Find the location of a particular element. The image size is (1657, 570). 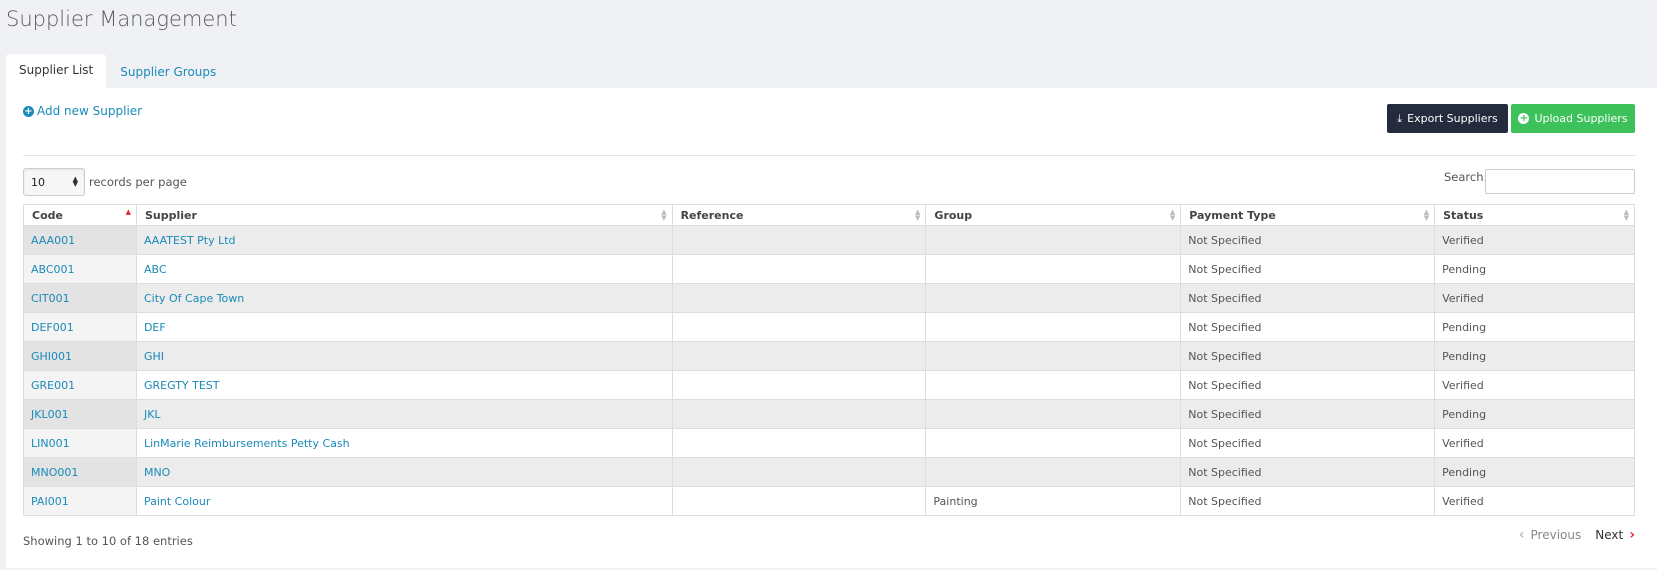

pagination: ‹ Previous Next › is located at coordinates (1577, 535).